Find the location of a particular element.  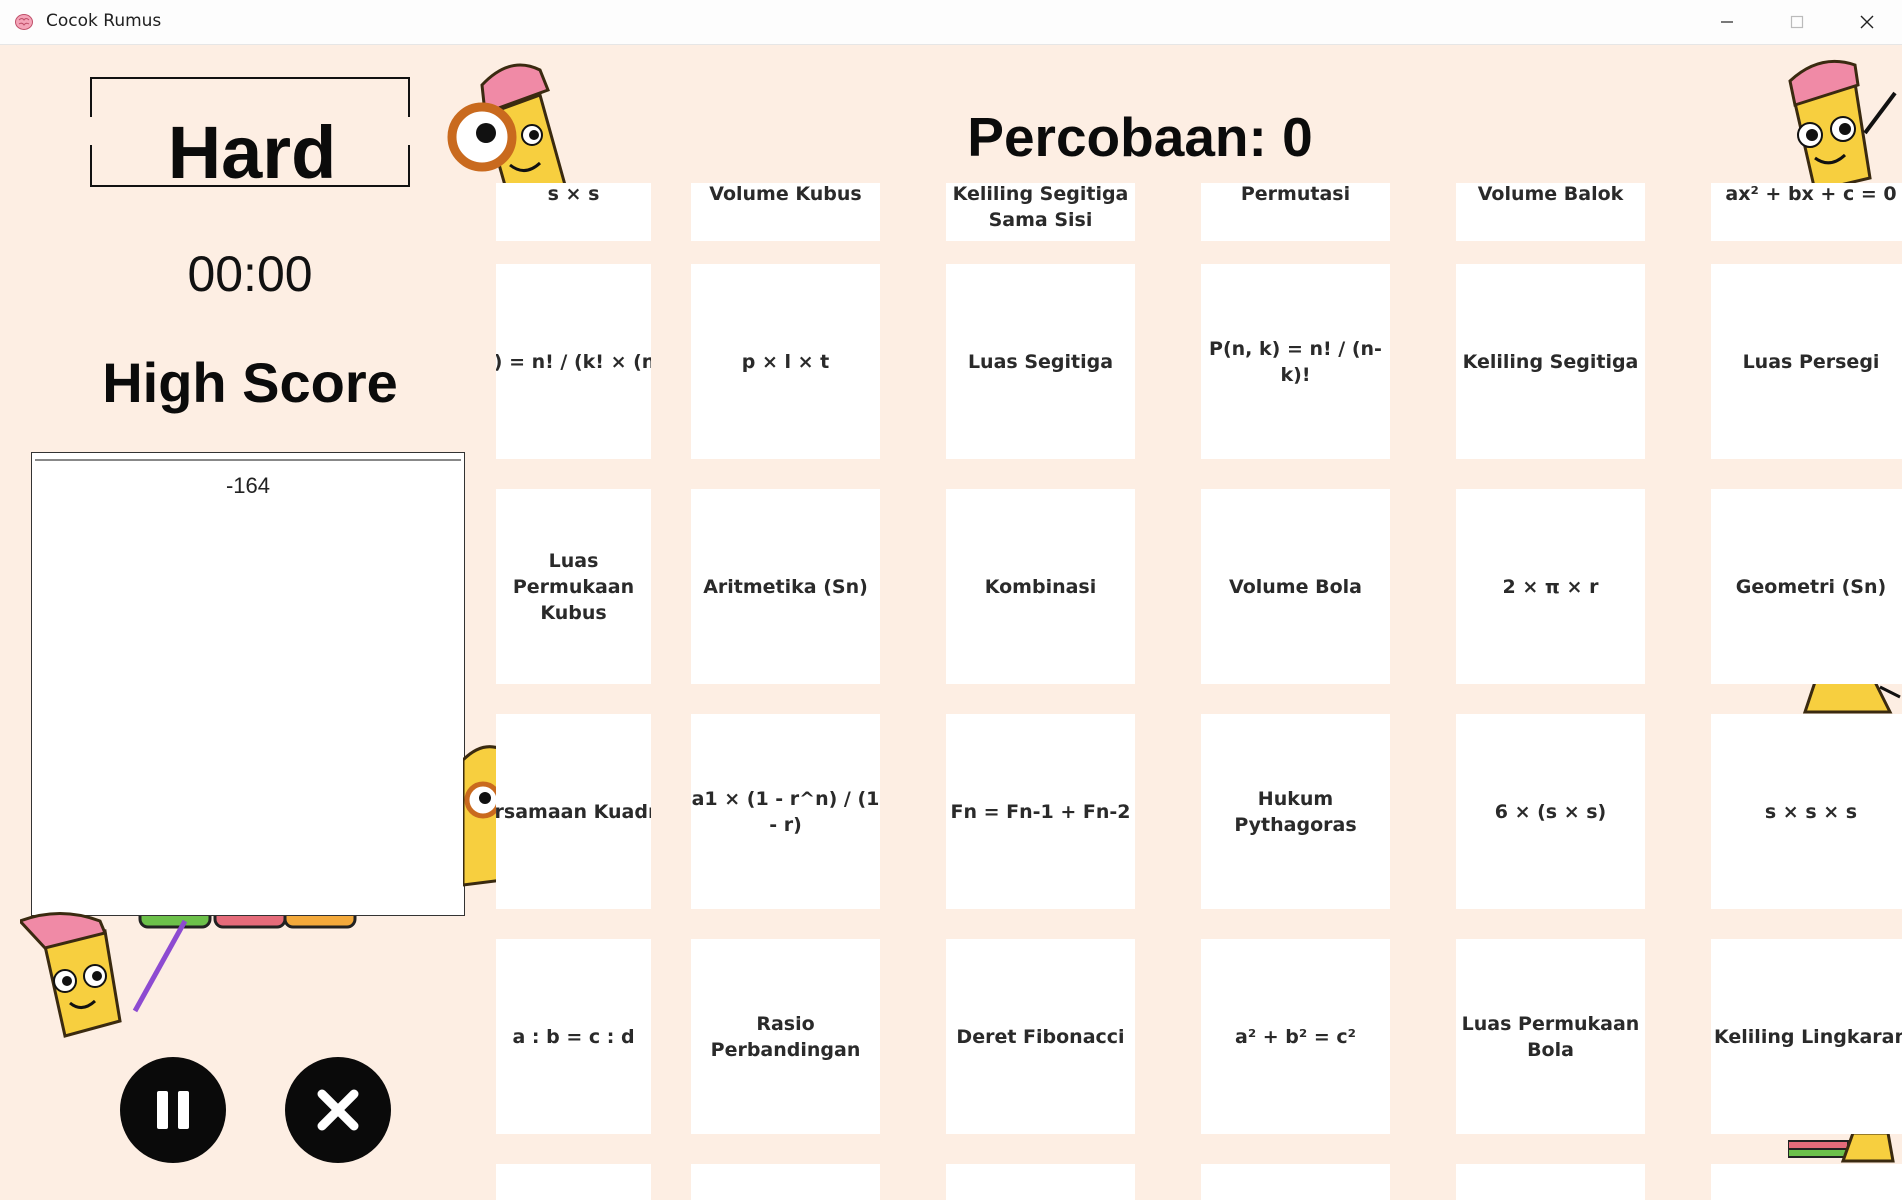

close-window-button is located at coordinates (1867, 22).